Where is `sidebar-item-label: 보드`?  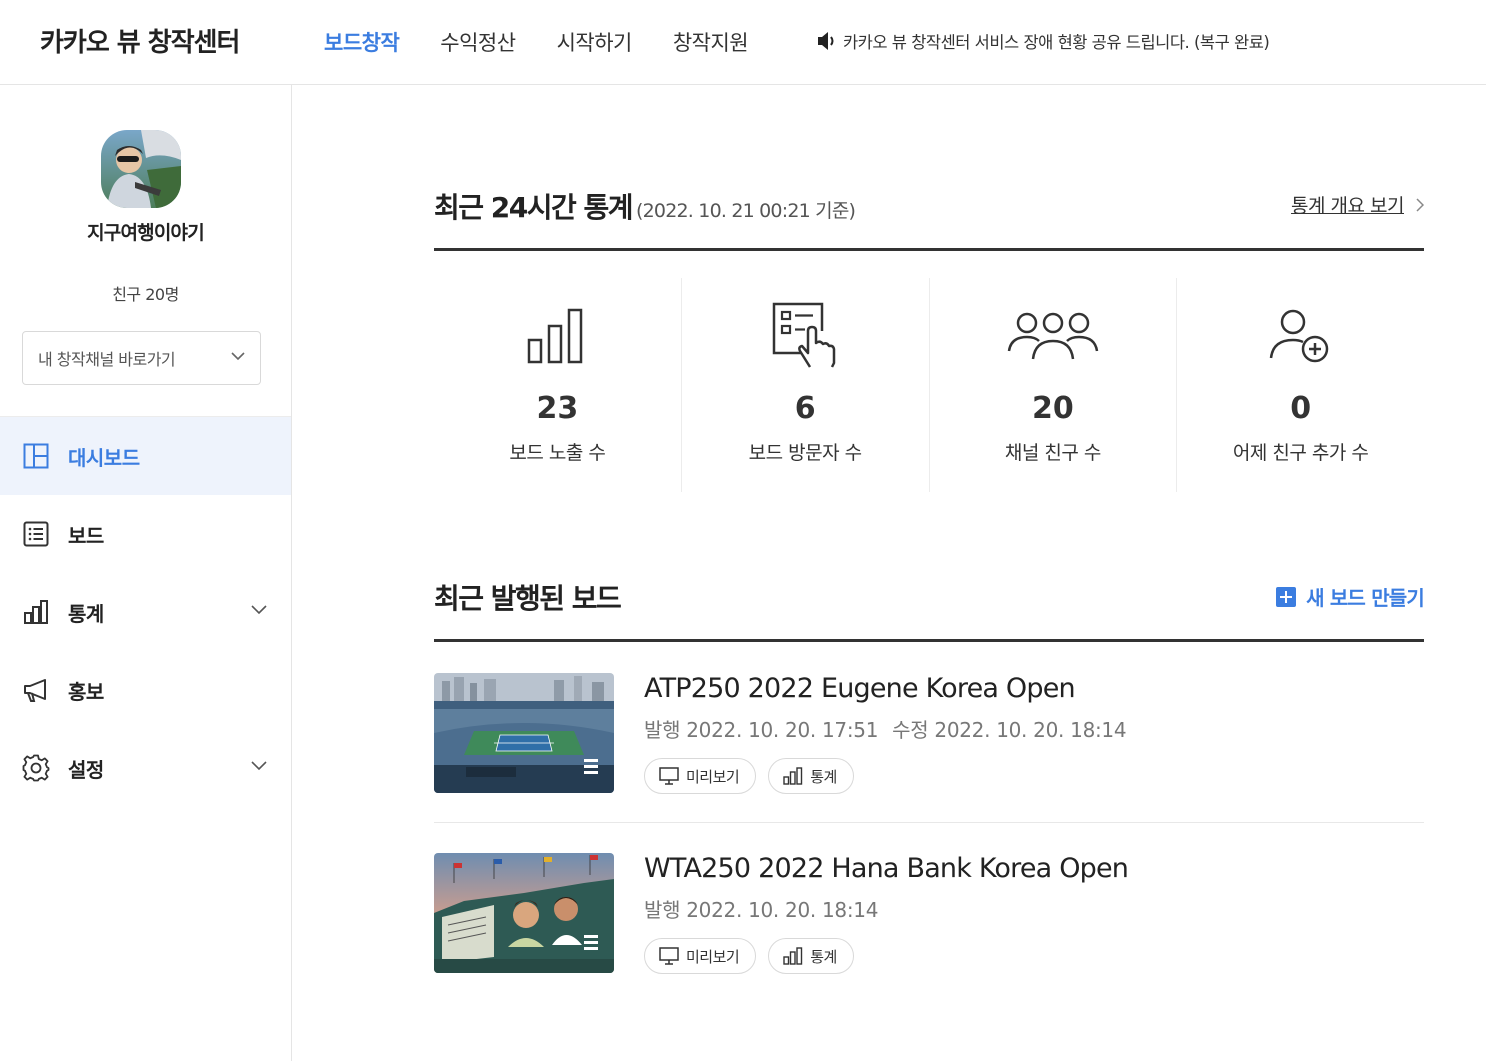
sidebar-item-label: 보드 is located at coordinates (86, 535).